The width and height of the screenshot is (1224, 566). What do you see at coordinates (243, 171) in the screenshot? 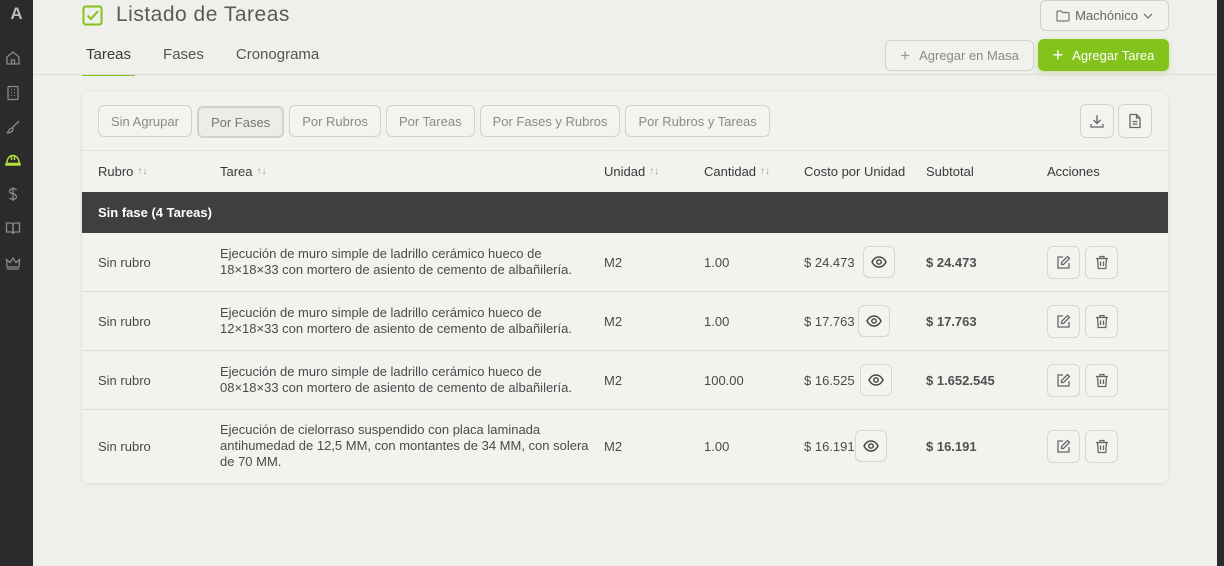
I see `col-tarea: Tarea ↑↓` at bounding box center [243, 171].